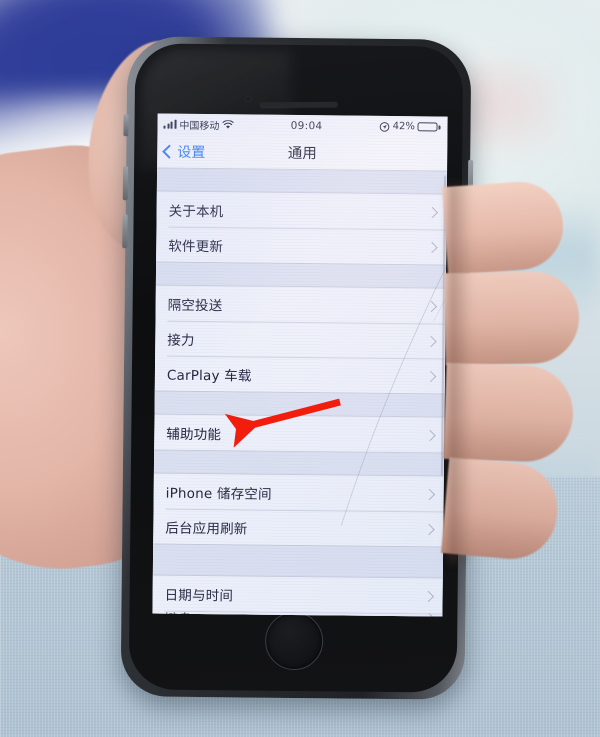  What do you see at coordinates (460, 373) in the screenshot?
I see `finger-shadow` at bounding box center [460, 373].